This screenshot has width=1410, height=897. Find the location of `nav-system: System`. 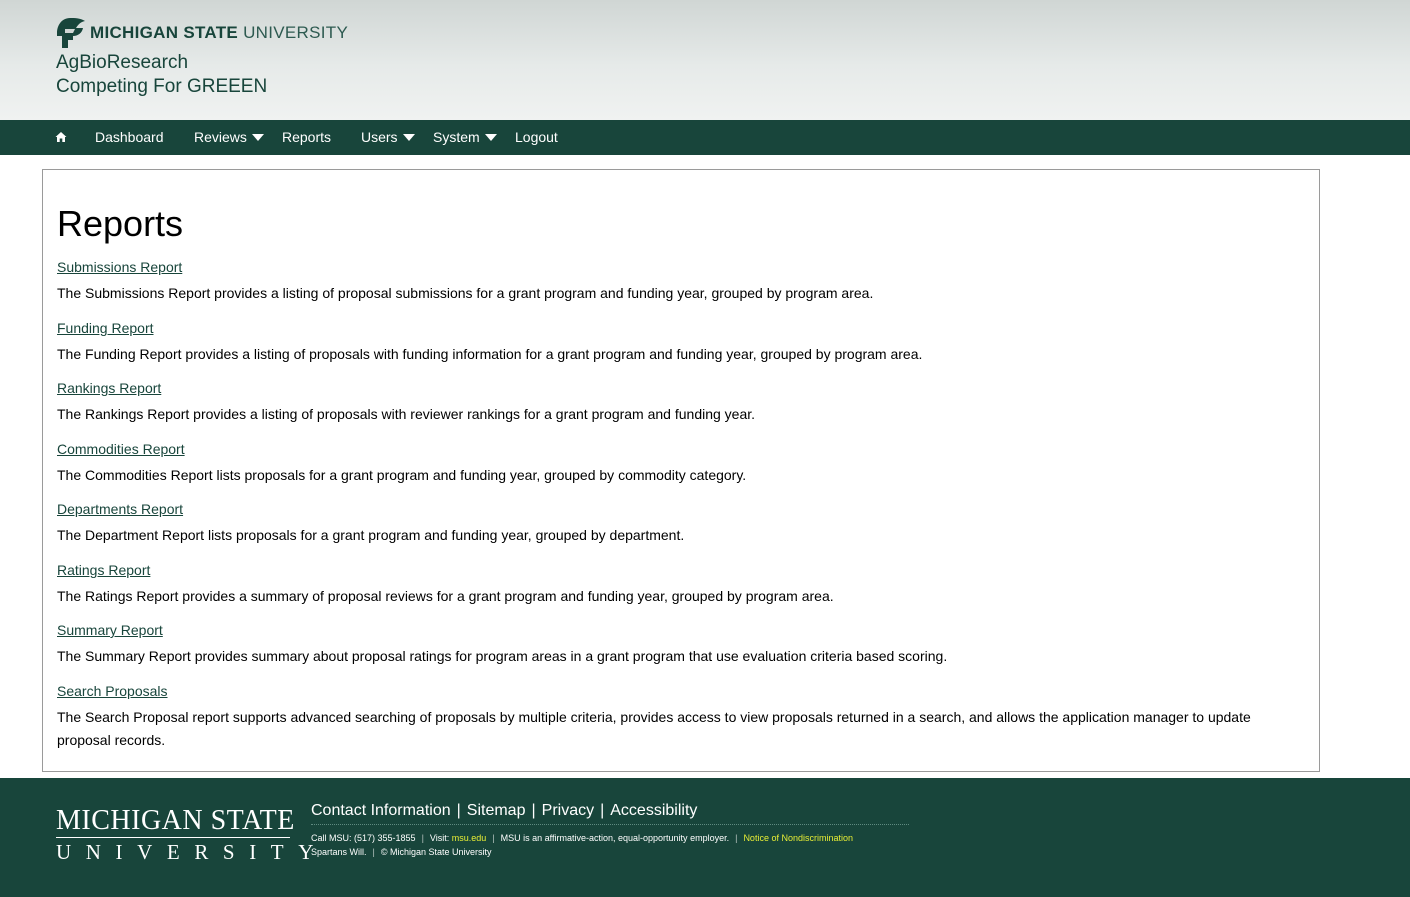

nav-system: System is located at coordinates (465, 137).